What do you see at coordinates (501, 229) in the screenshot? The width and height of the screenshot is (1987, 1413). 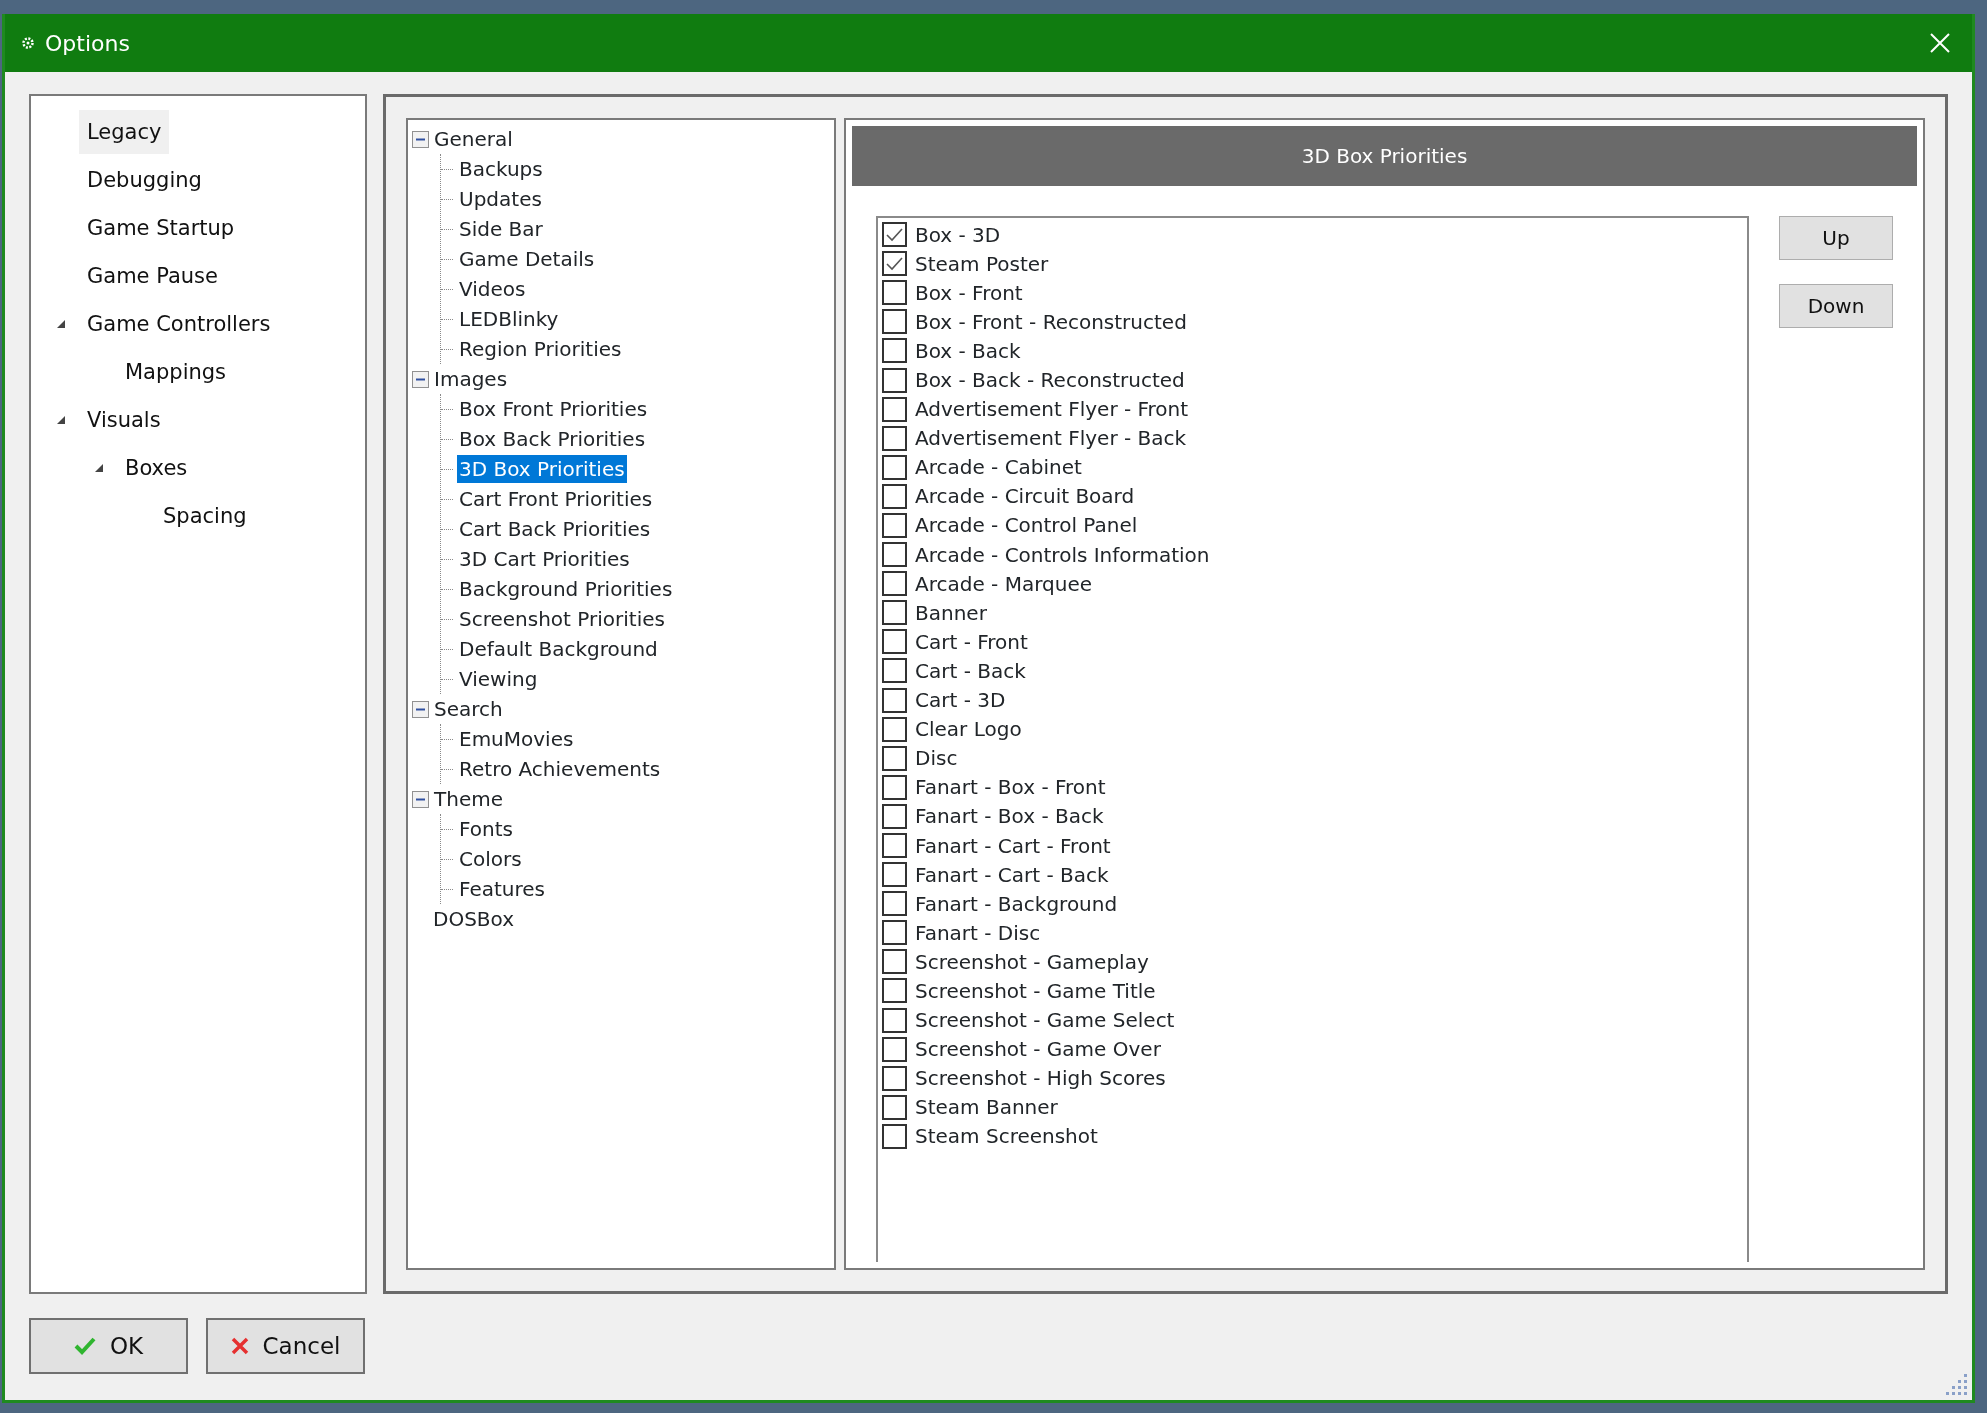 I see `tree-item: Side Bar` at bounding box center [501, 229].